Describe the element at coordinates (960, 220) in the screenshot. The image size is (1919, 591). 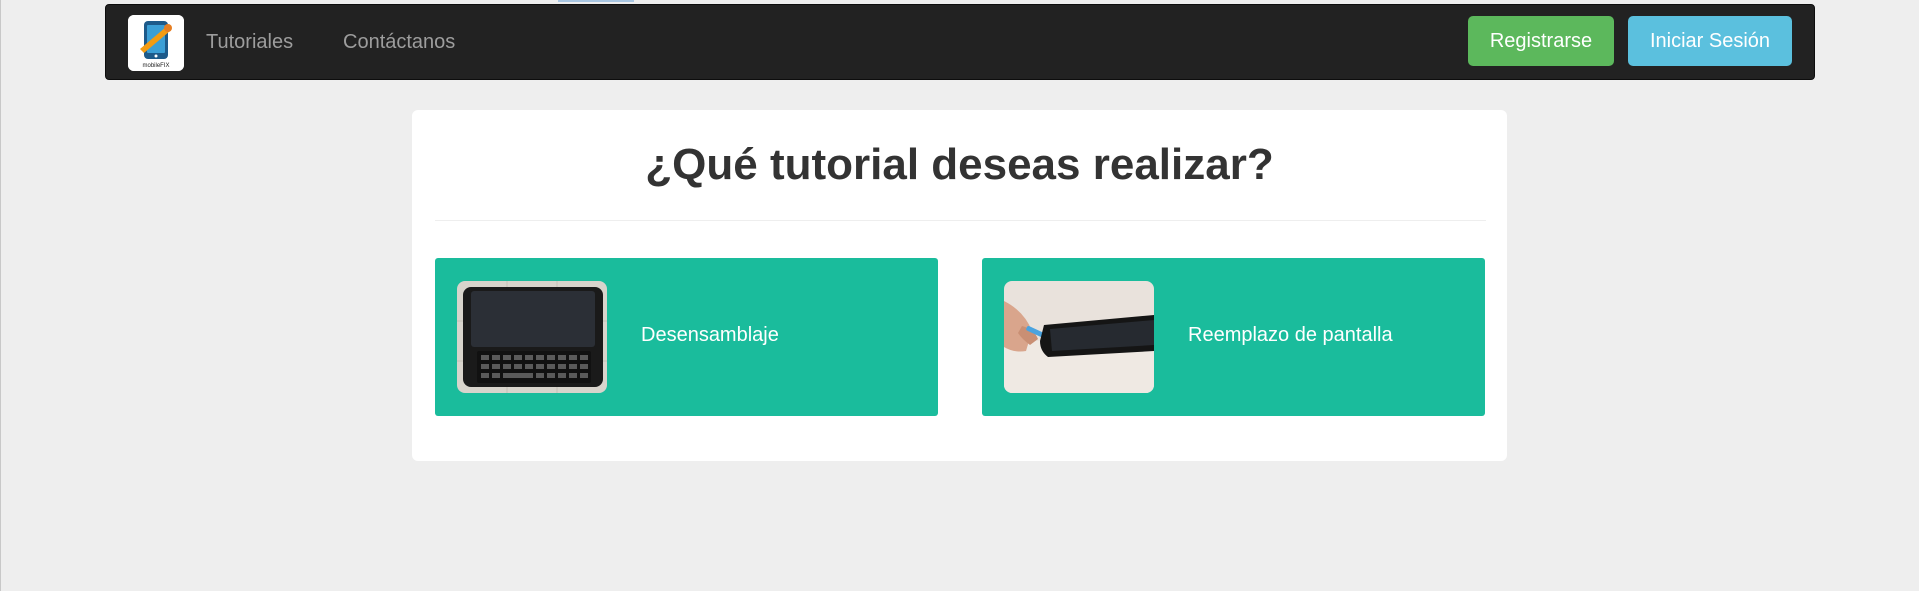
I see `title-divider` at that location.